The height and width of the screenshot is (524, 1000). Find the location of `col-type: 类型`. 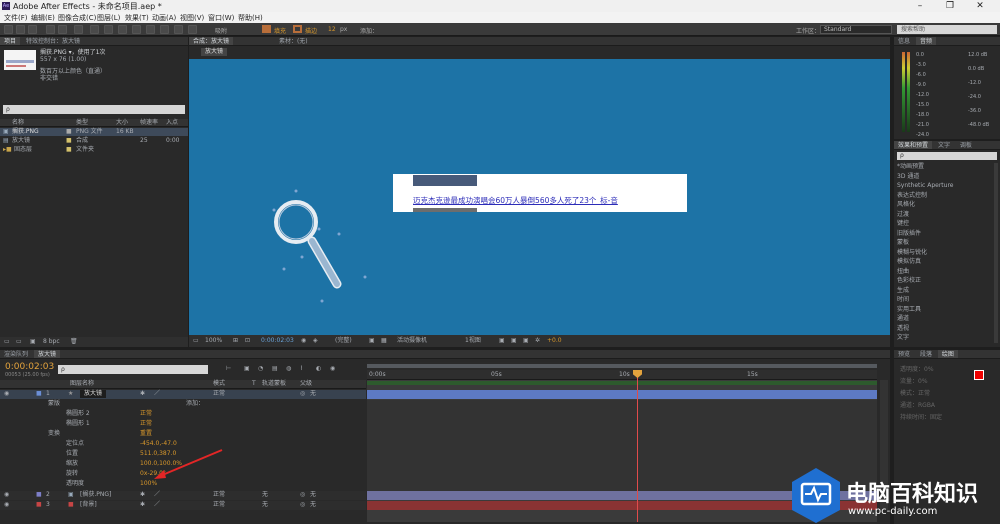

col-type: 类型 is located at coordinates (82, 123).